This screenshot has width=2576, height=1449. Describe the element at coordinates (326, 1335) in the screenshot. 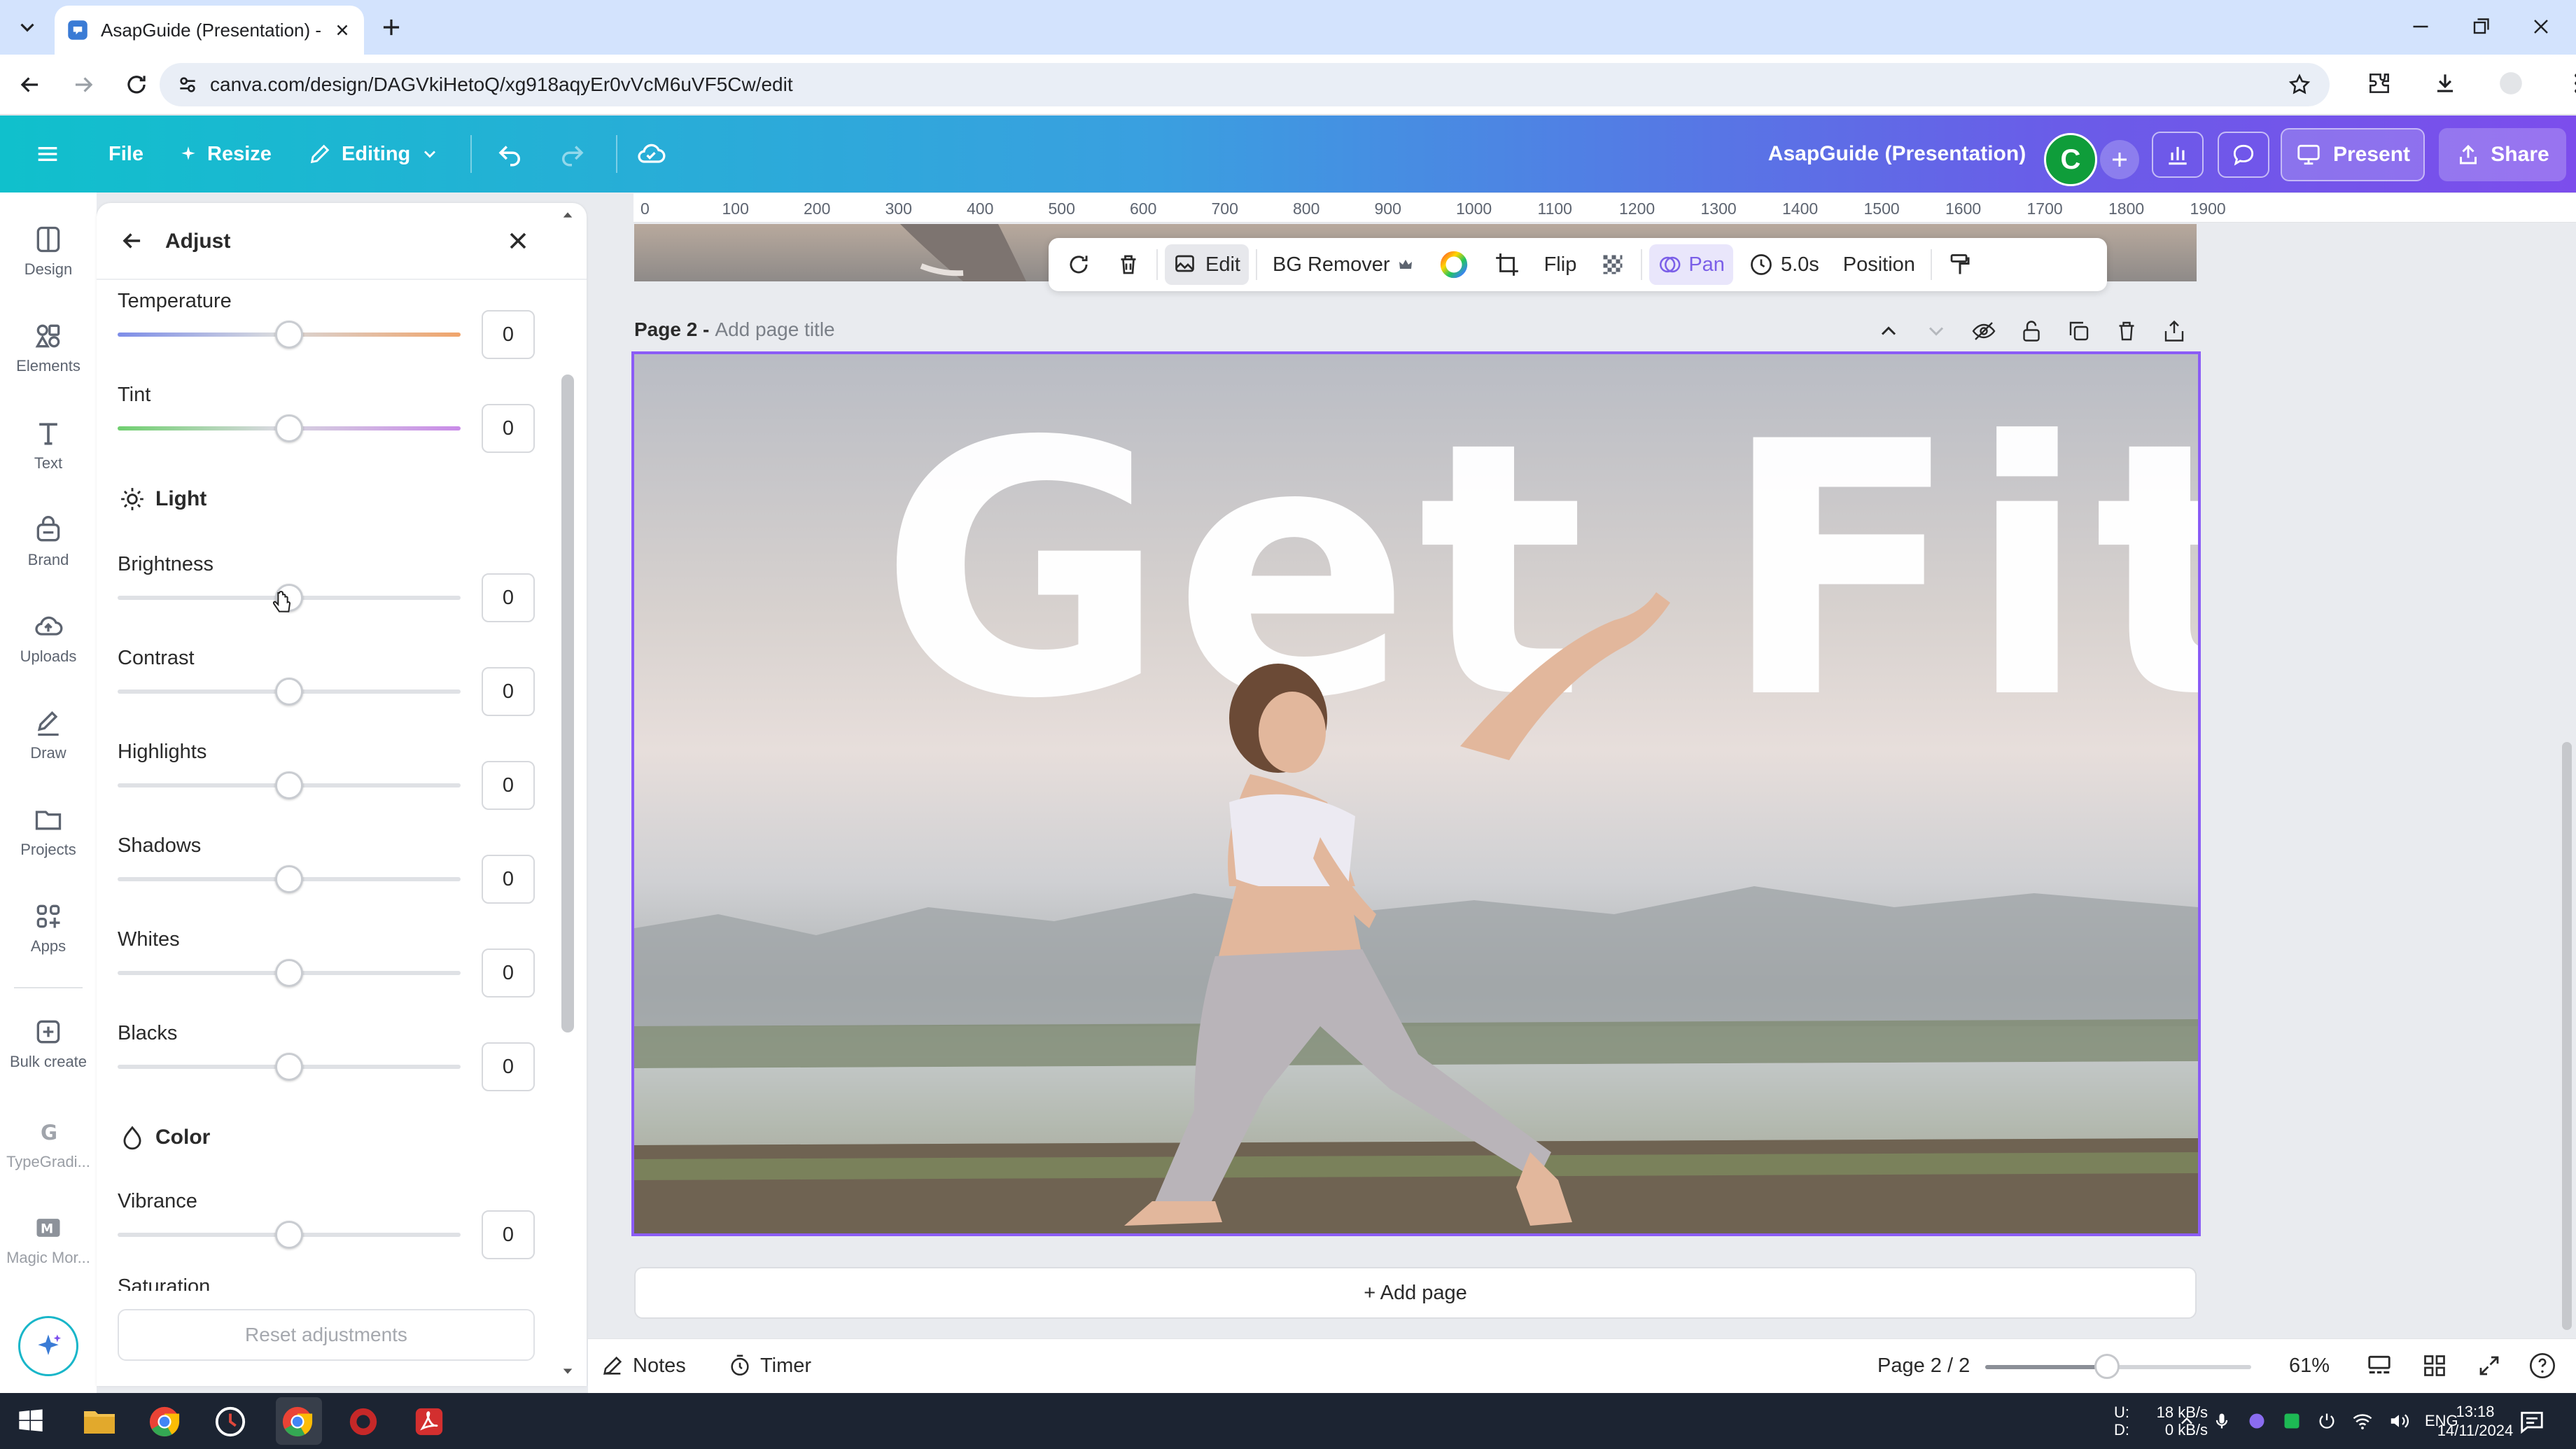

I see `reset-adjustments-button: Reset adjustments` at that location.